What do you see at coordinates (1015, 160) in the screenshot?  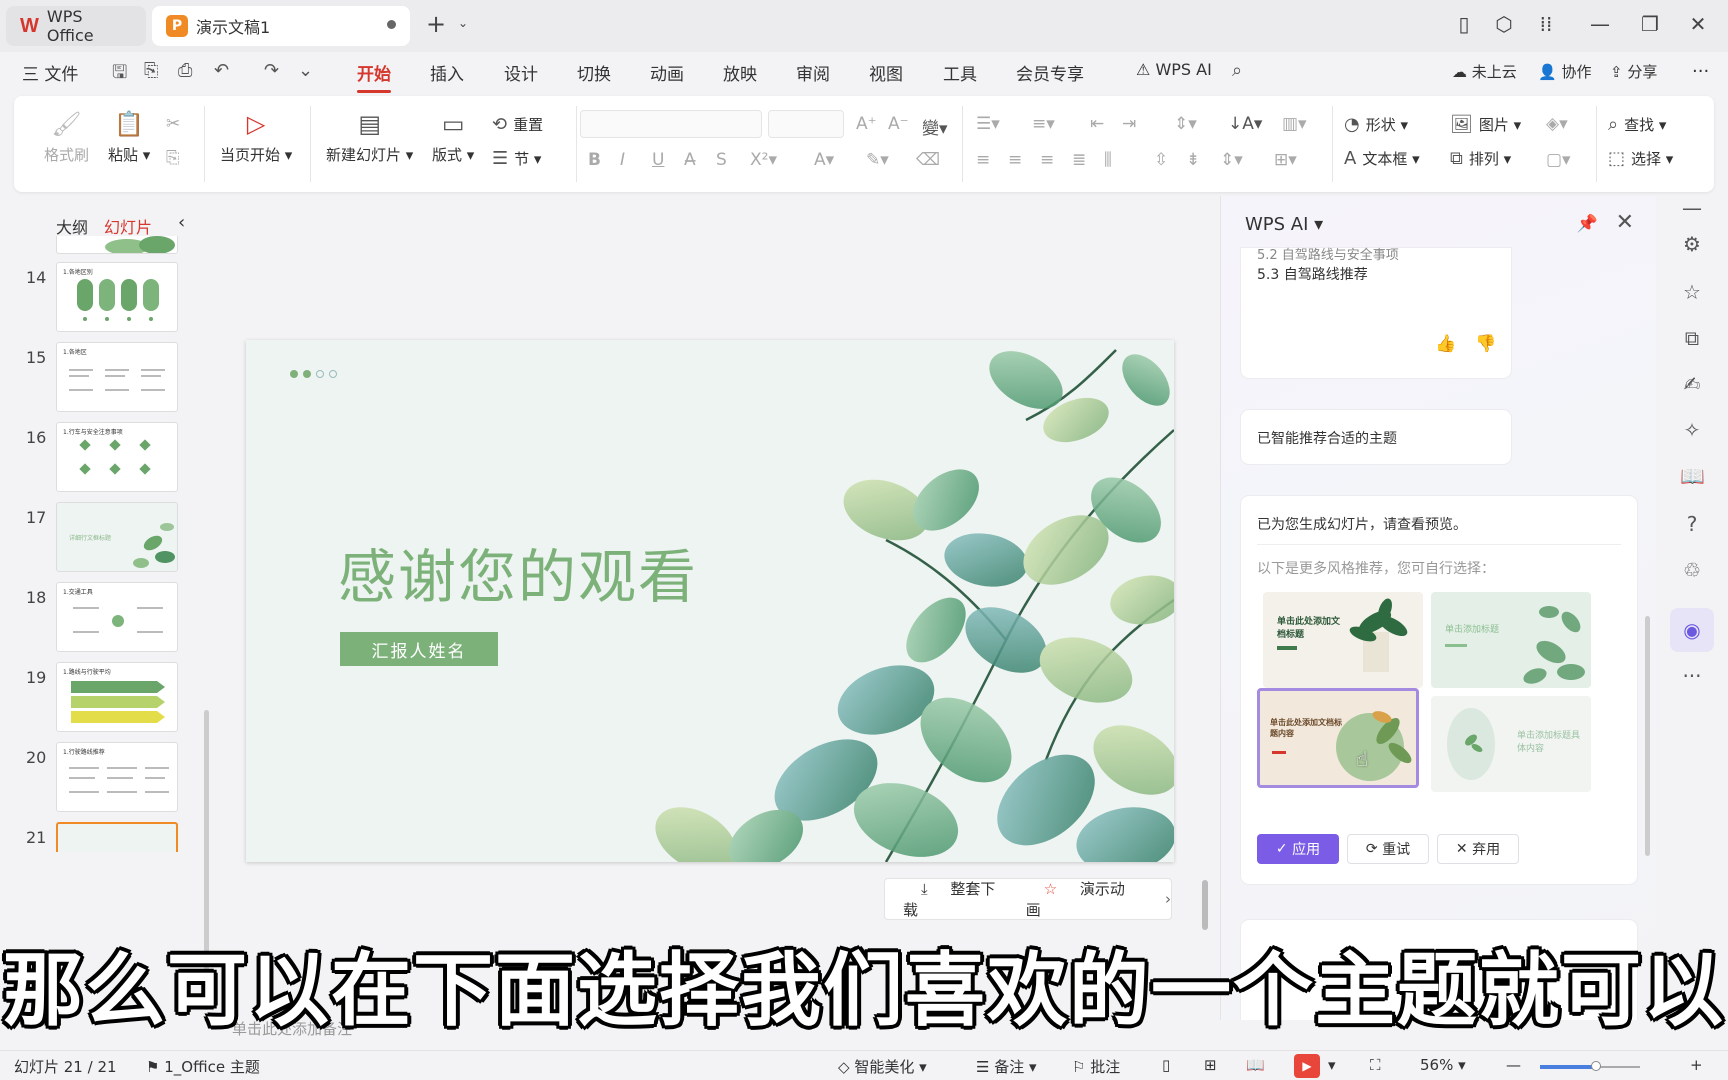 I see `align-center-icon: ≡` at bounding box center [1015, 160].